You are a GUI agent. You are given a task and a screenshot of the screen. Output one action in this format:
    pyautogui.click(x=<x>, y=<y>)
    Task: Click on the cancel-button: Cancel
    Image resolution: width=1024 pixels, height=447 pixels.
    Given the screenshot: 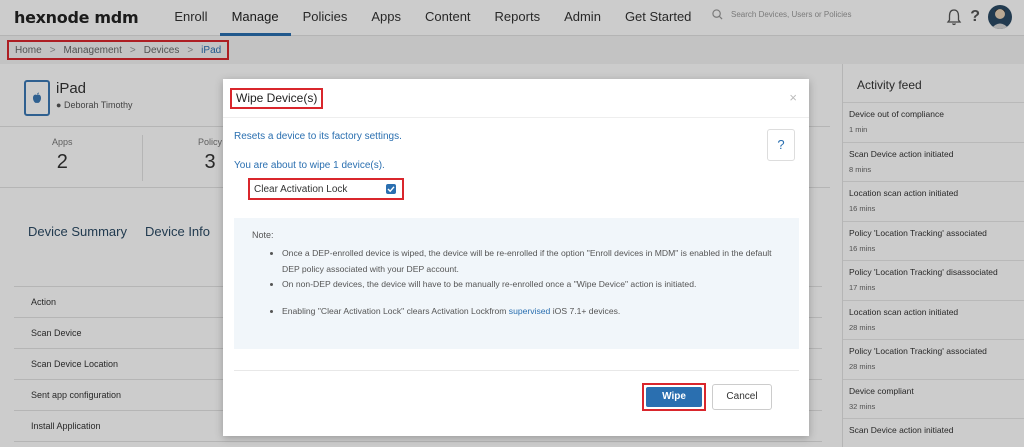 What is the action you would take?
    pyautogui.click(x=742, y=397)
    